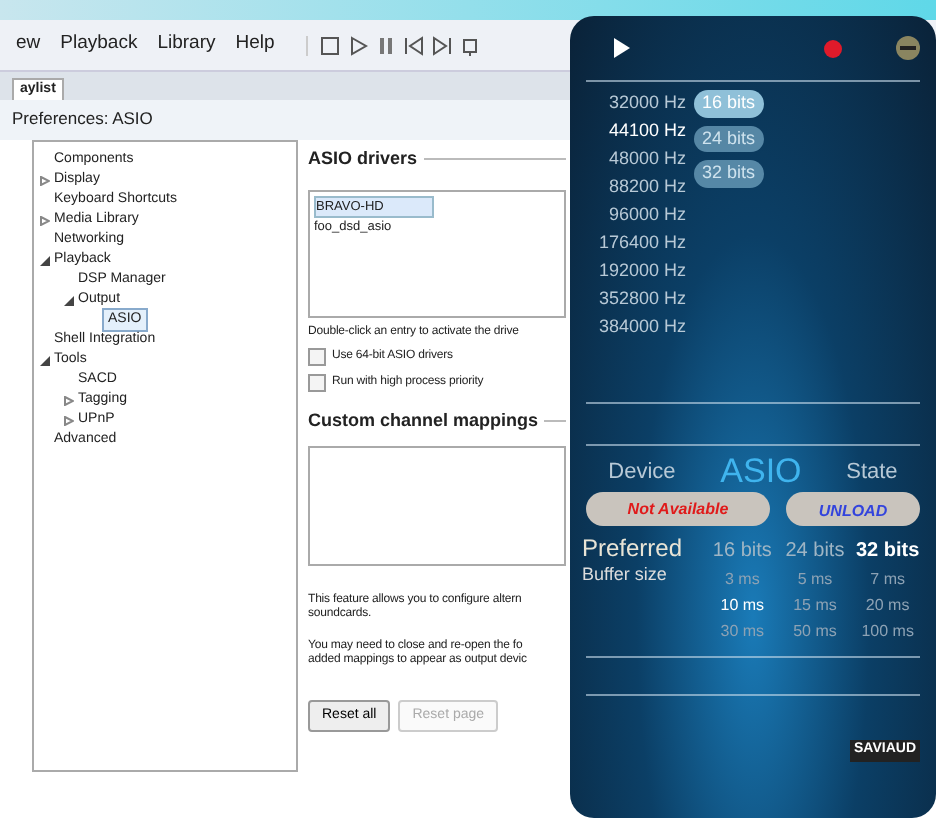  What do you see at coordinates (625, 575) in the screenshot?
I see `buffer-size-label: Buffer size` at bounding box center [625, 575].